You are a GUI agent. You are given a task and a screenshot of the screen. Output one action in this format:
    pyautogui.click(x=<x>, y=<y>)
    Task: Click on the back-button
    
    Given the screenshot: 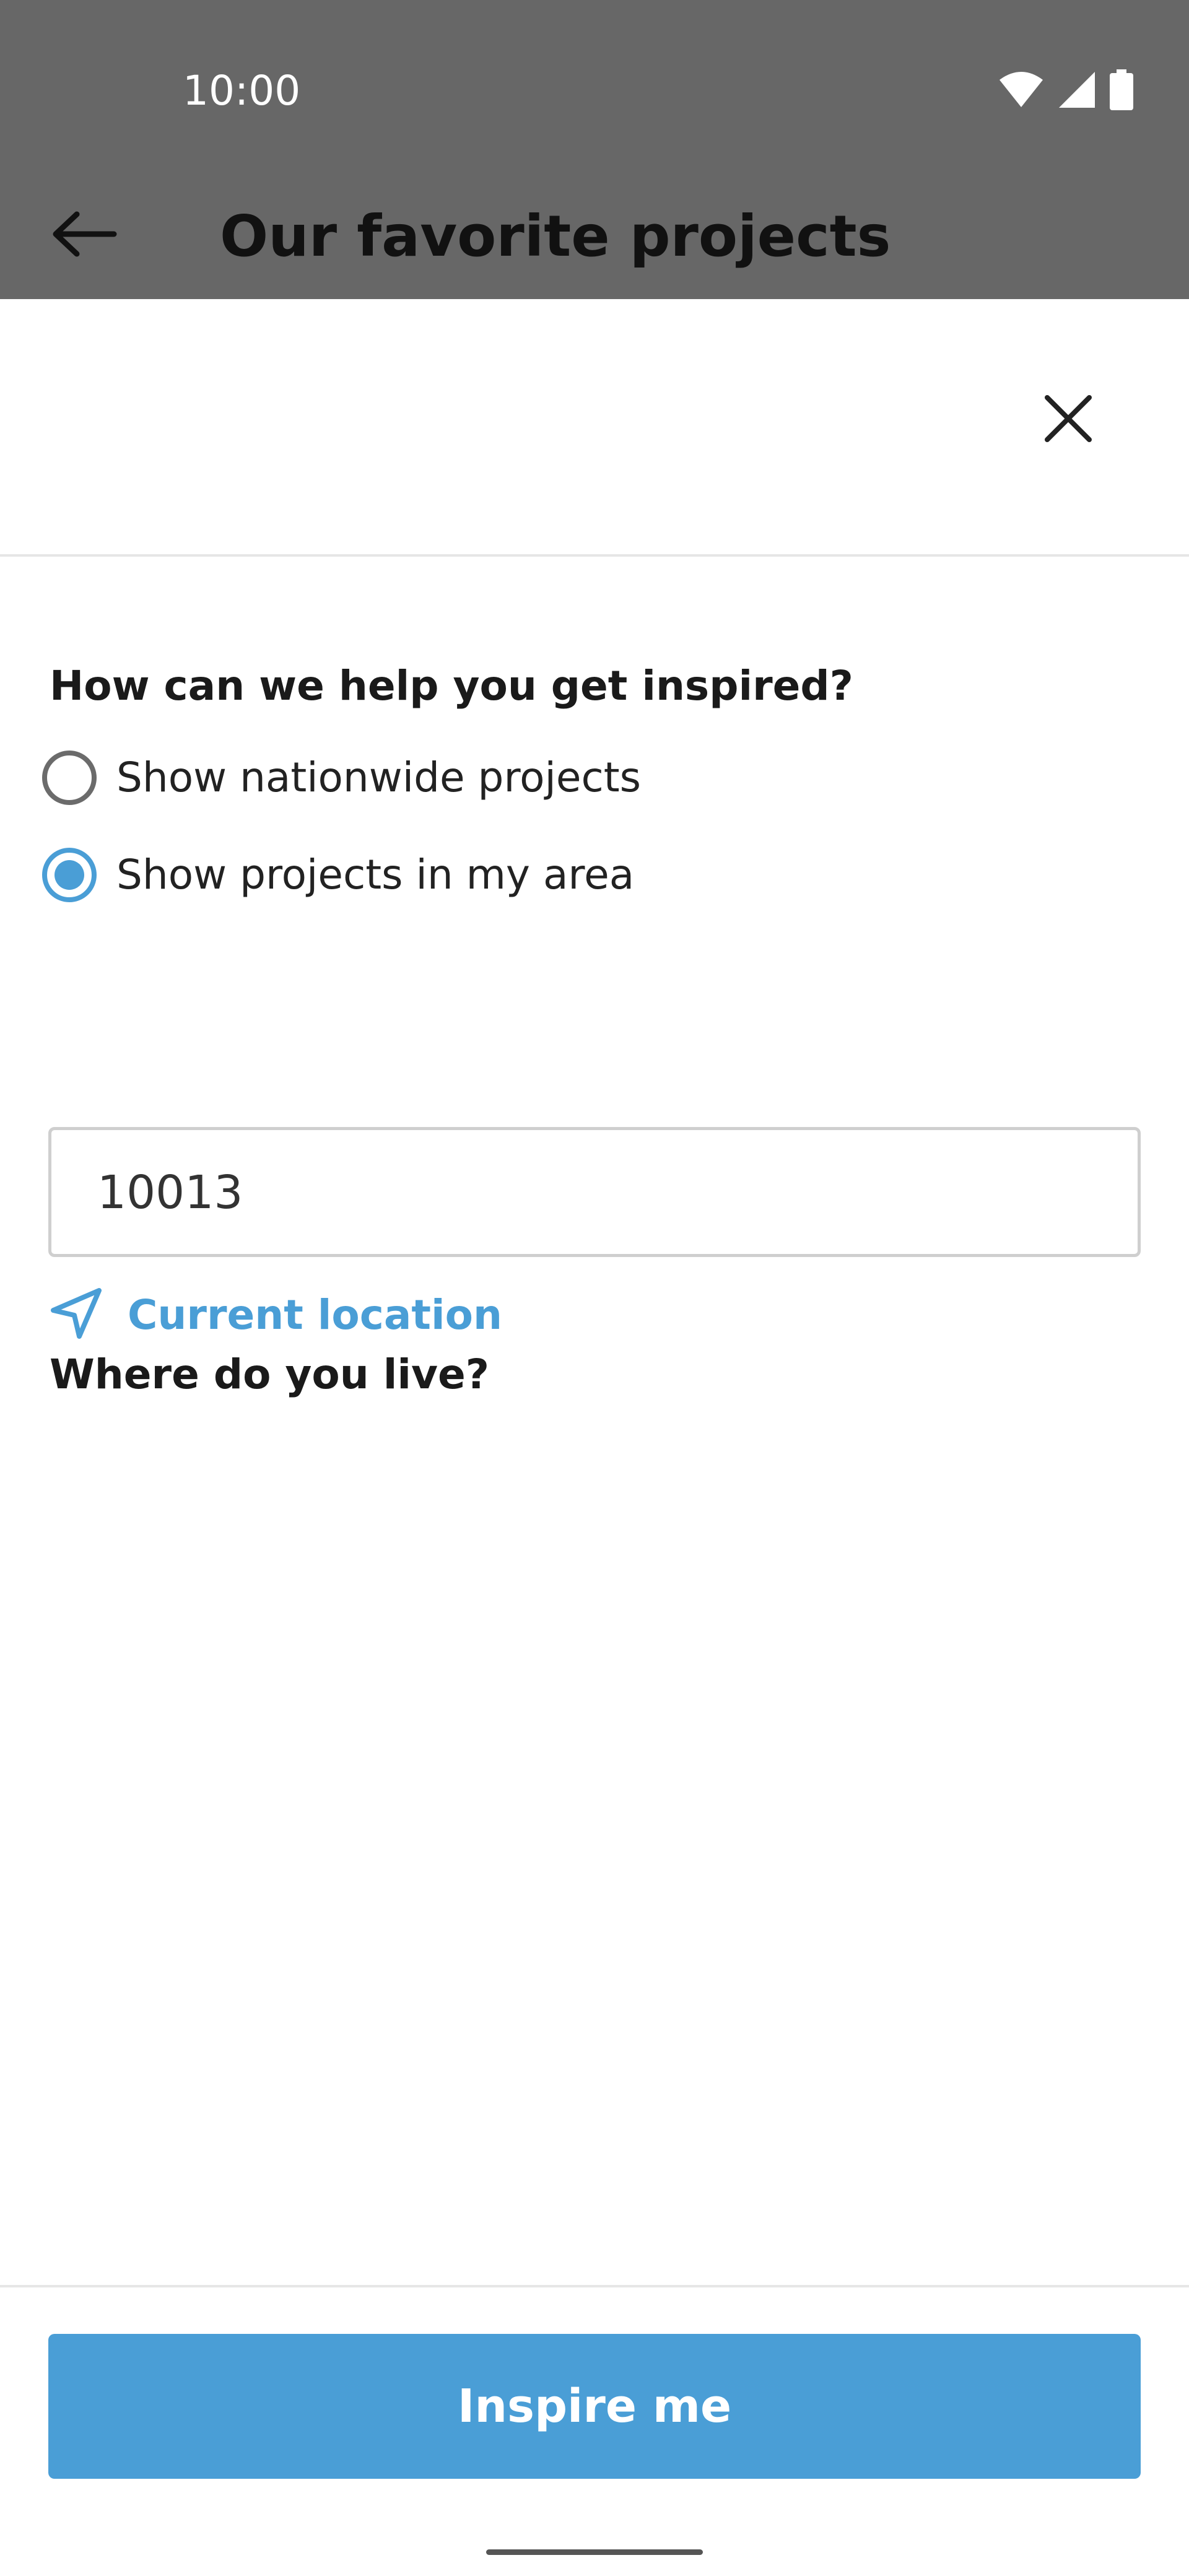 What is the action you would take?
    pyautogui.click(x=83, y=235)
    